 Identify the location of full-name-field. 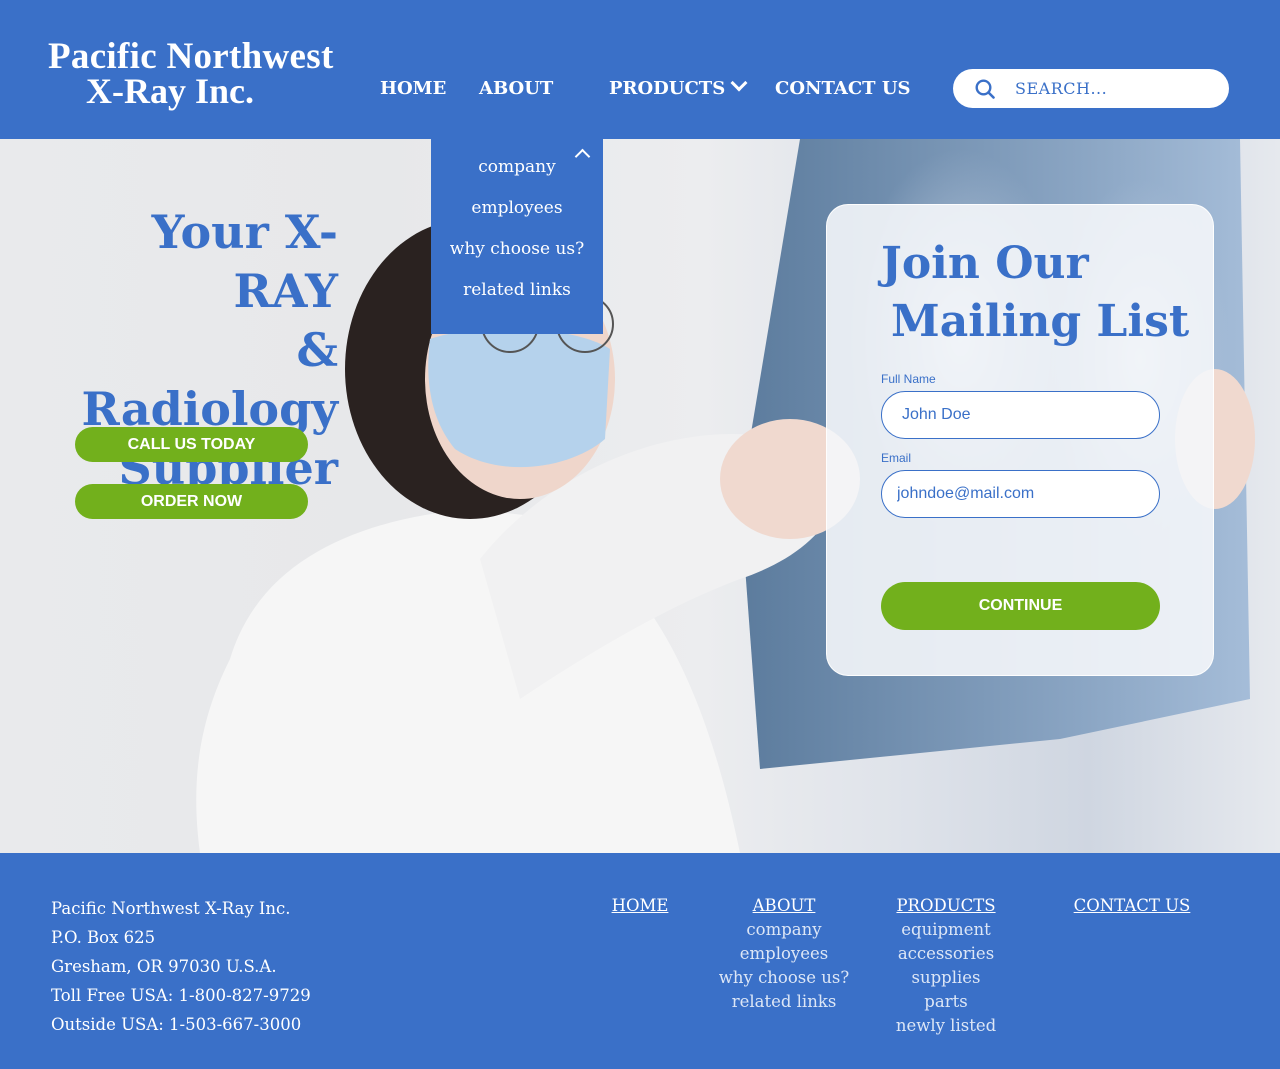
(1020, 415).